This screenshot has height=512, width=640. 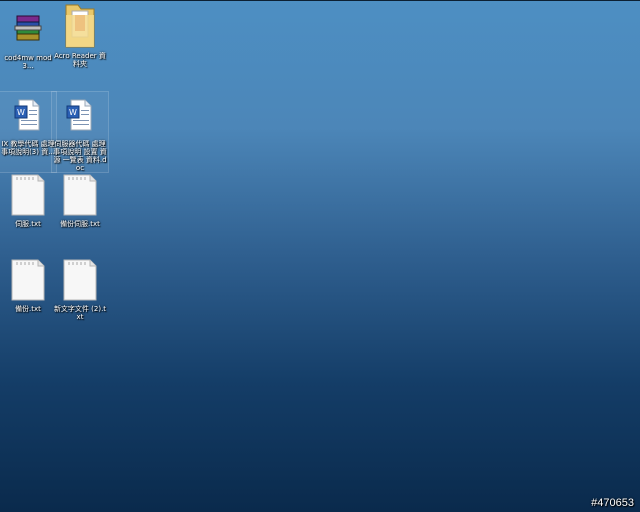 I want to click on desktop-icon-label: 伺服器代碼 處理 事項說明 設置 資 源 一覽表 資料.doc, so click(x=80, y=156).